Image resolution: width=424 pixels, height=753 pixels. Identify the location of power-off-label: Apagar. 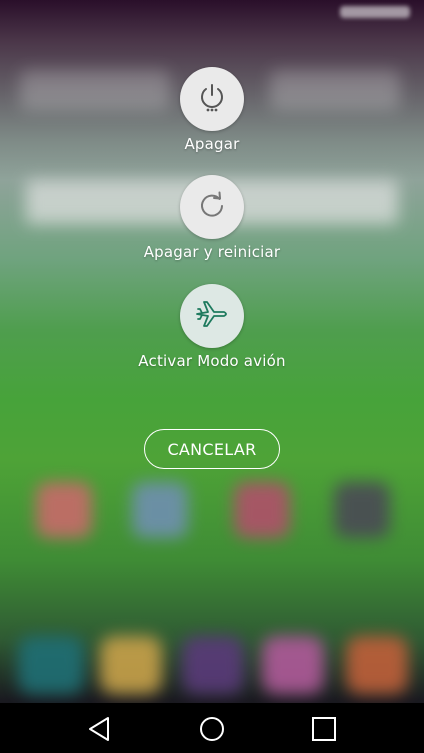
(212, 144).